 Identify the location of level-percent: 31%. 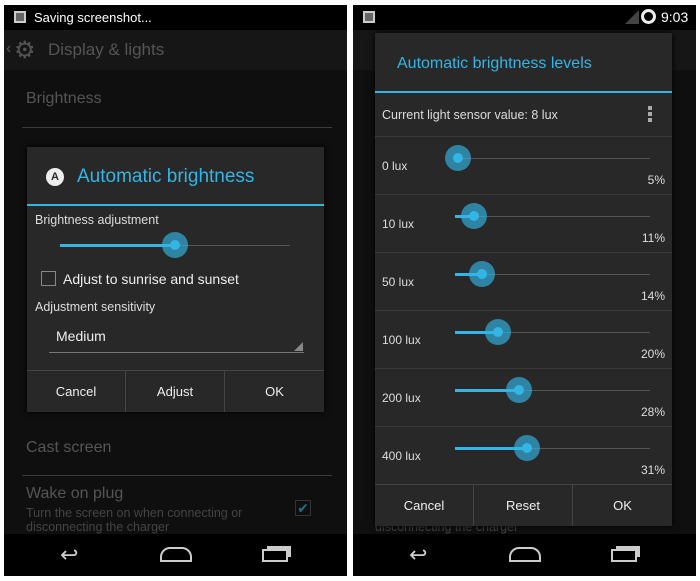
(652, 470).